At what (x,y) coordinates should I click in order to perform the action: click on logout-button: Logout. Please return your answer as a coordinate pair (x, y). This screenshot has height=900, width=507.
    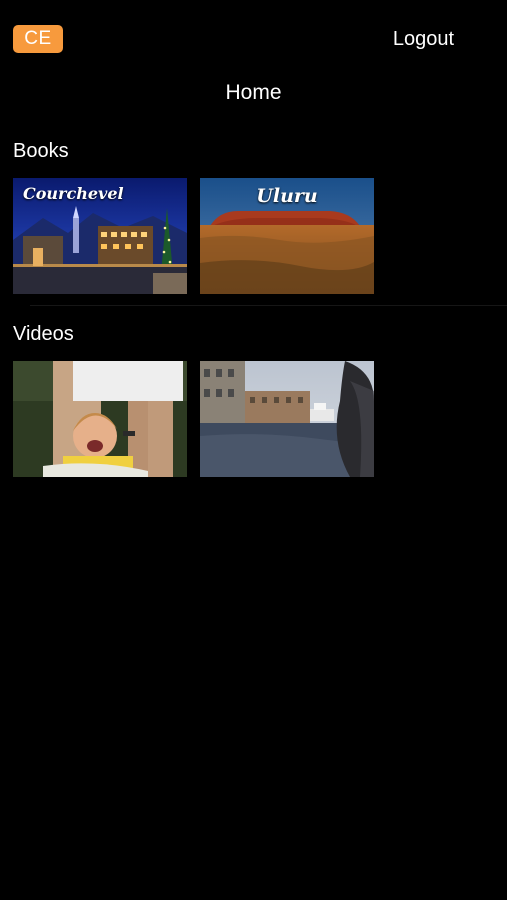
    Looking at the image, I should click on (423, 39).